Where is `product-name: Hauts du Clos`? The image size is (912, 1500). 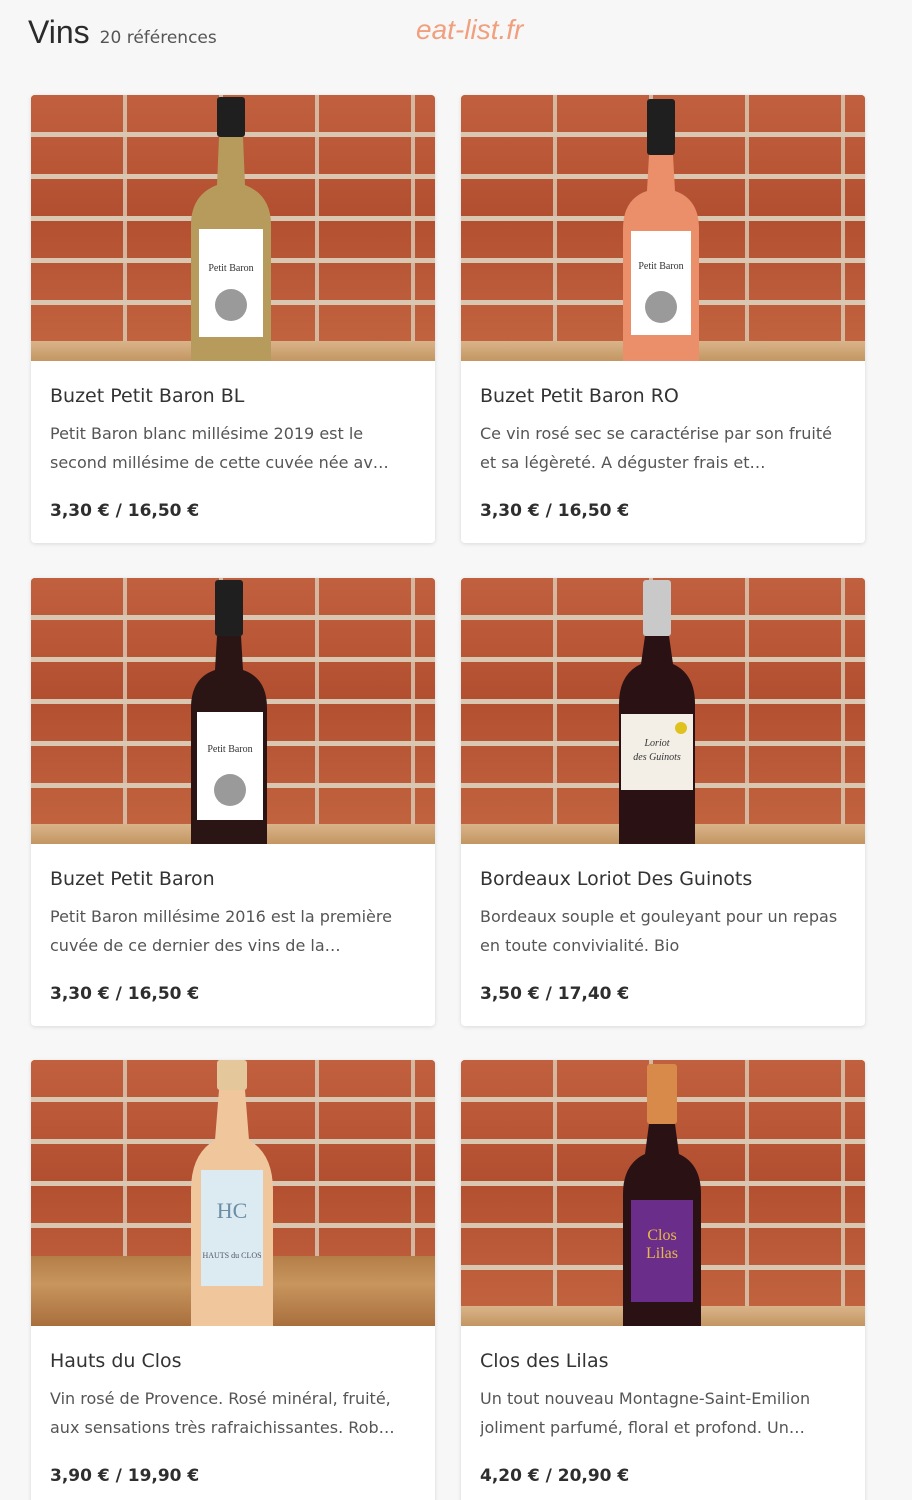
product-name: Hauts du Clos is located at coordinates (116, 1361).